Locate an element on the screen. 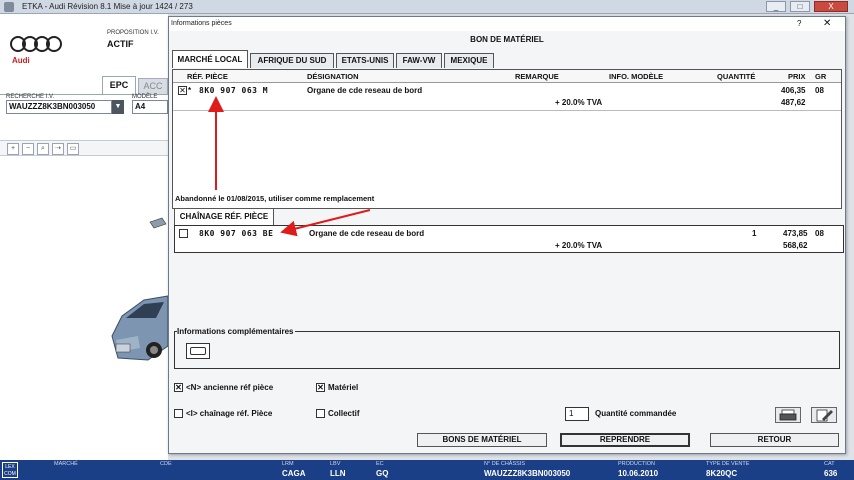  status-value-type-vente: 8K20QC is located at coordinates (722, 473).